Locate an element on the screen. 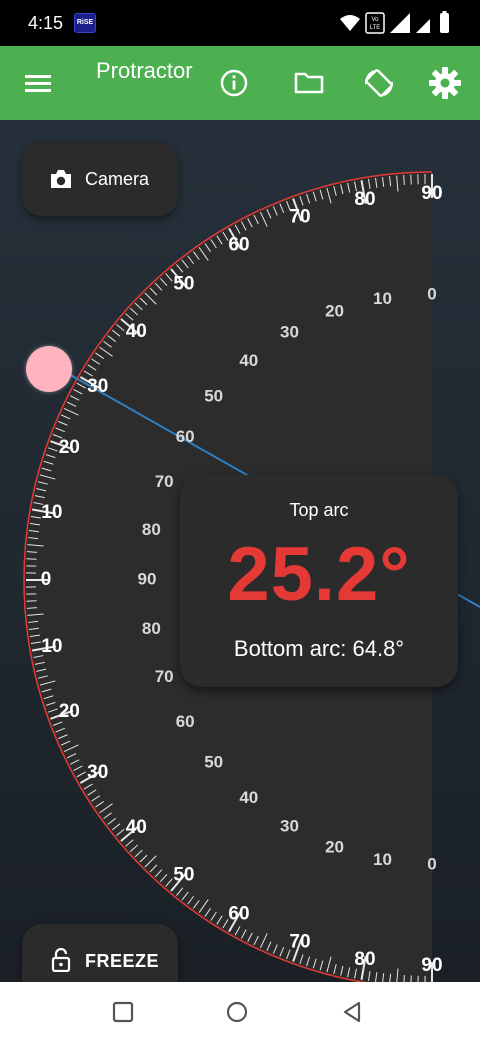 This screenshot has height=1041, width=480. screen-rotation-icon is located at coordinates (379, 83).